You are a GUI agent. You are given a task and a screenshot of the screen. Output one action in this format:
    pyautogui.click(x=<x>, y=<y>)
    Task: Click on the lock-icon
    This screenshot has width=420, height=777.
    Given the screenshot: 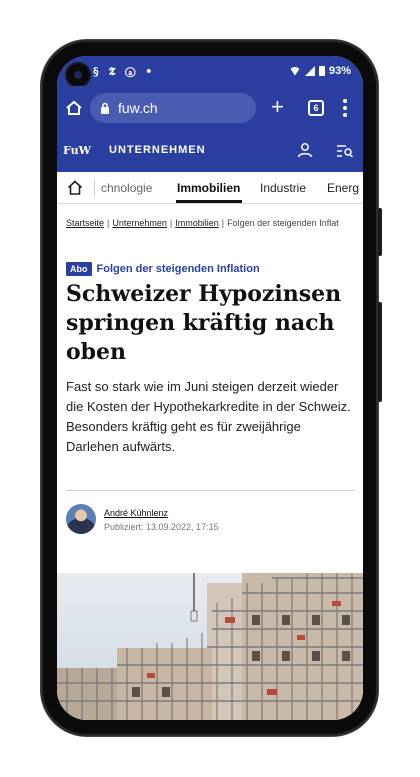 What is the action you would take?
    pyautogui.click(x=105, y=108)
    